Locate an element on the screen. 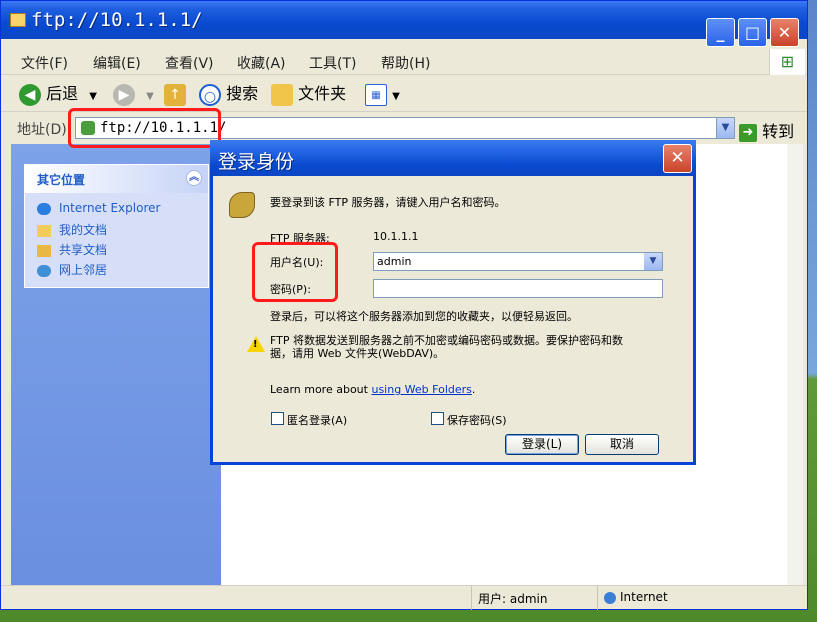  cancel-button: 取消 is located at coordinates (622, 444).